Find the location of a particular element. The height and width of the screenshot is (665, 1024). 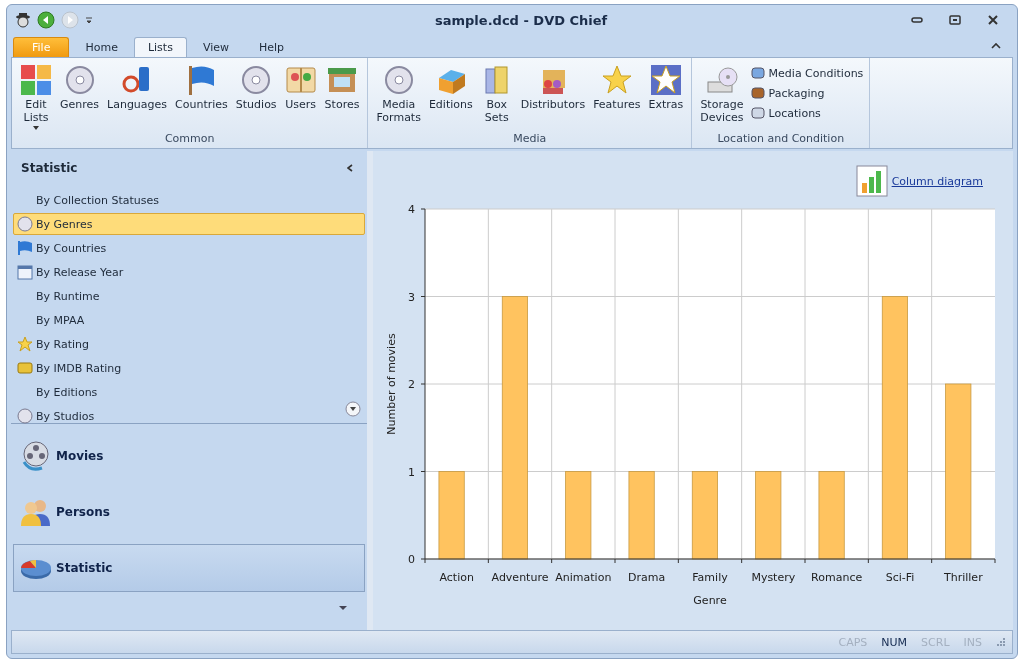

resize-grip-icon is located at coordinates (1001, 642).